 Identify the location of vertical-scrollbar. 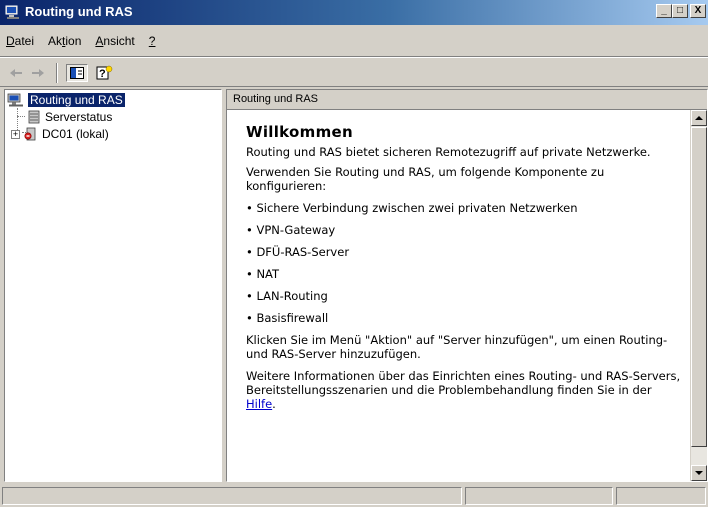
(698, 295).